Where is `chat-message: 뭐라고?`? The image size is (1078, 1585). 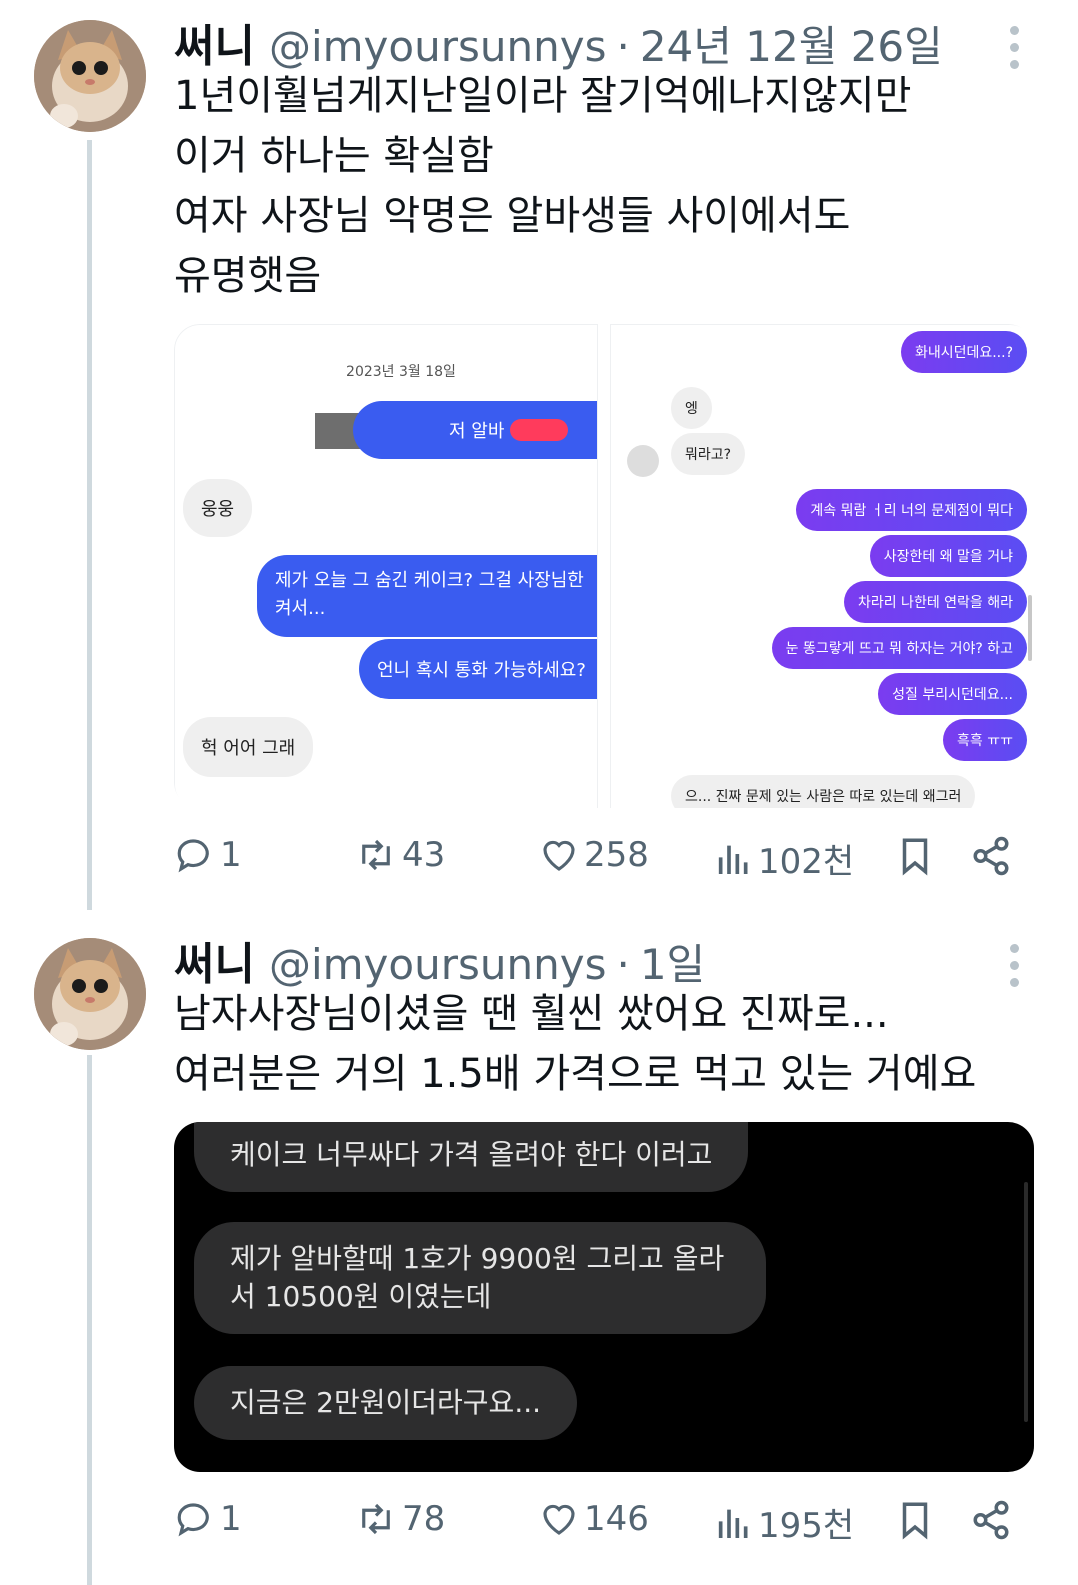
chat-message: 뭐라고? is located at coordinates (708, 454).